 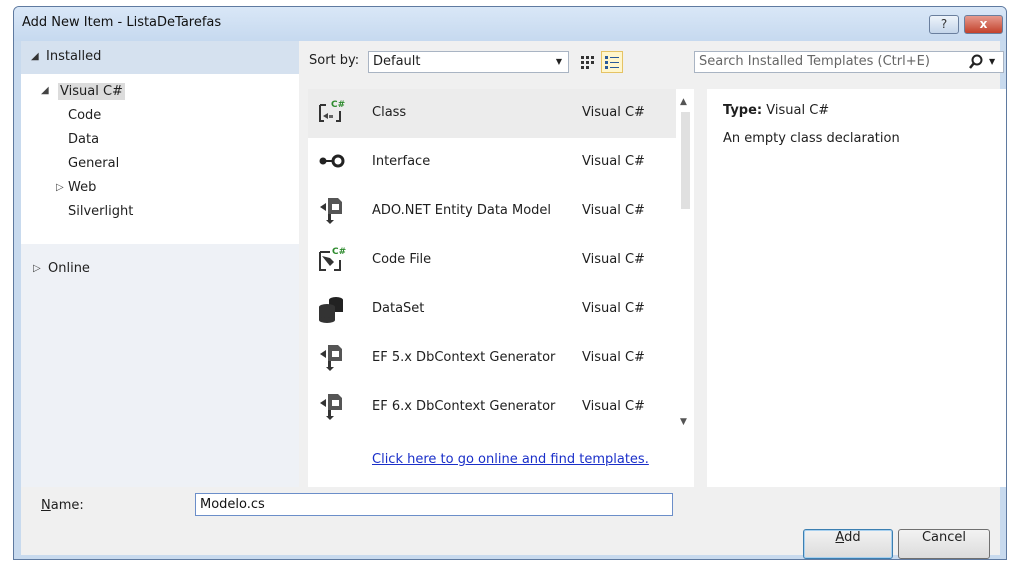 I want to click on template-row-ef5-generator: EF 5.x DbContext Generator Visual C#, so click(x=492, y=358).